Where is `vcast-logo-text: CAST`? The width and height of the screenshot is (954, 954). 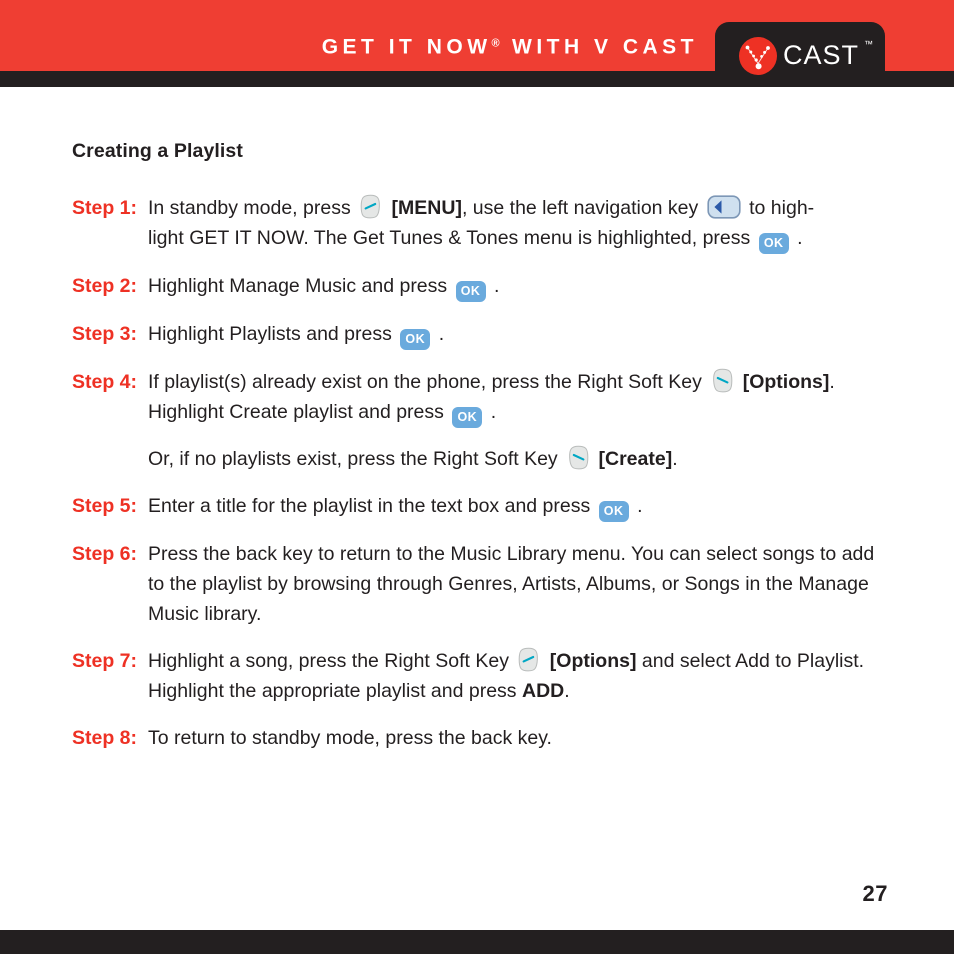
vcast-logo-text: CAST is located at coordinates (821, 54).